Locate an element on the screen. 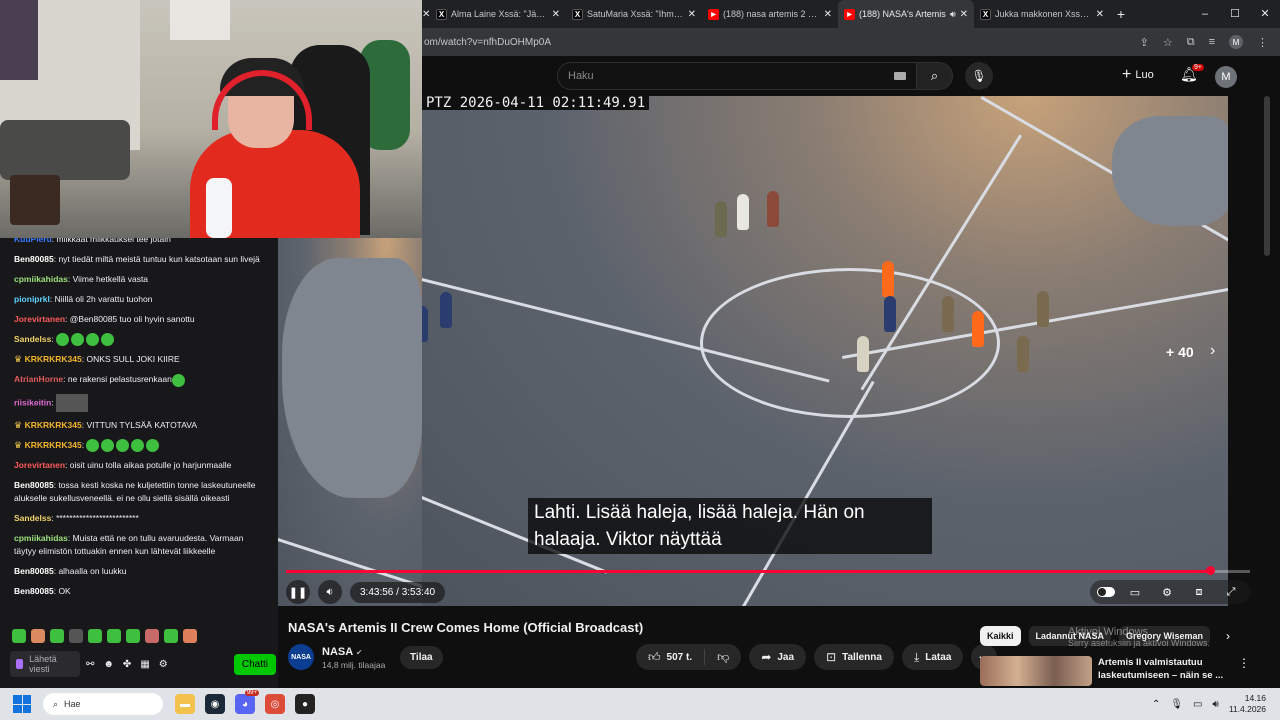 This screenshot has width=1280, height=720. settings-gear-icon: ⚙︎ is located at coordinates (1167, 592).